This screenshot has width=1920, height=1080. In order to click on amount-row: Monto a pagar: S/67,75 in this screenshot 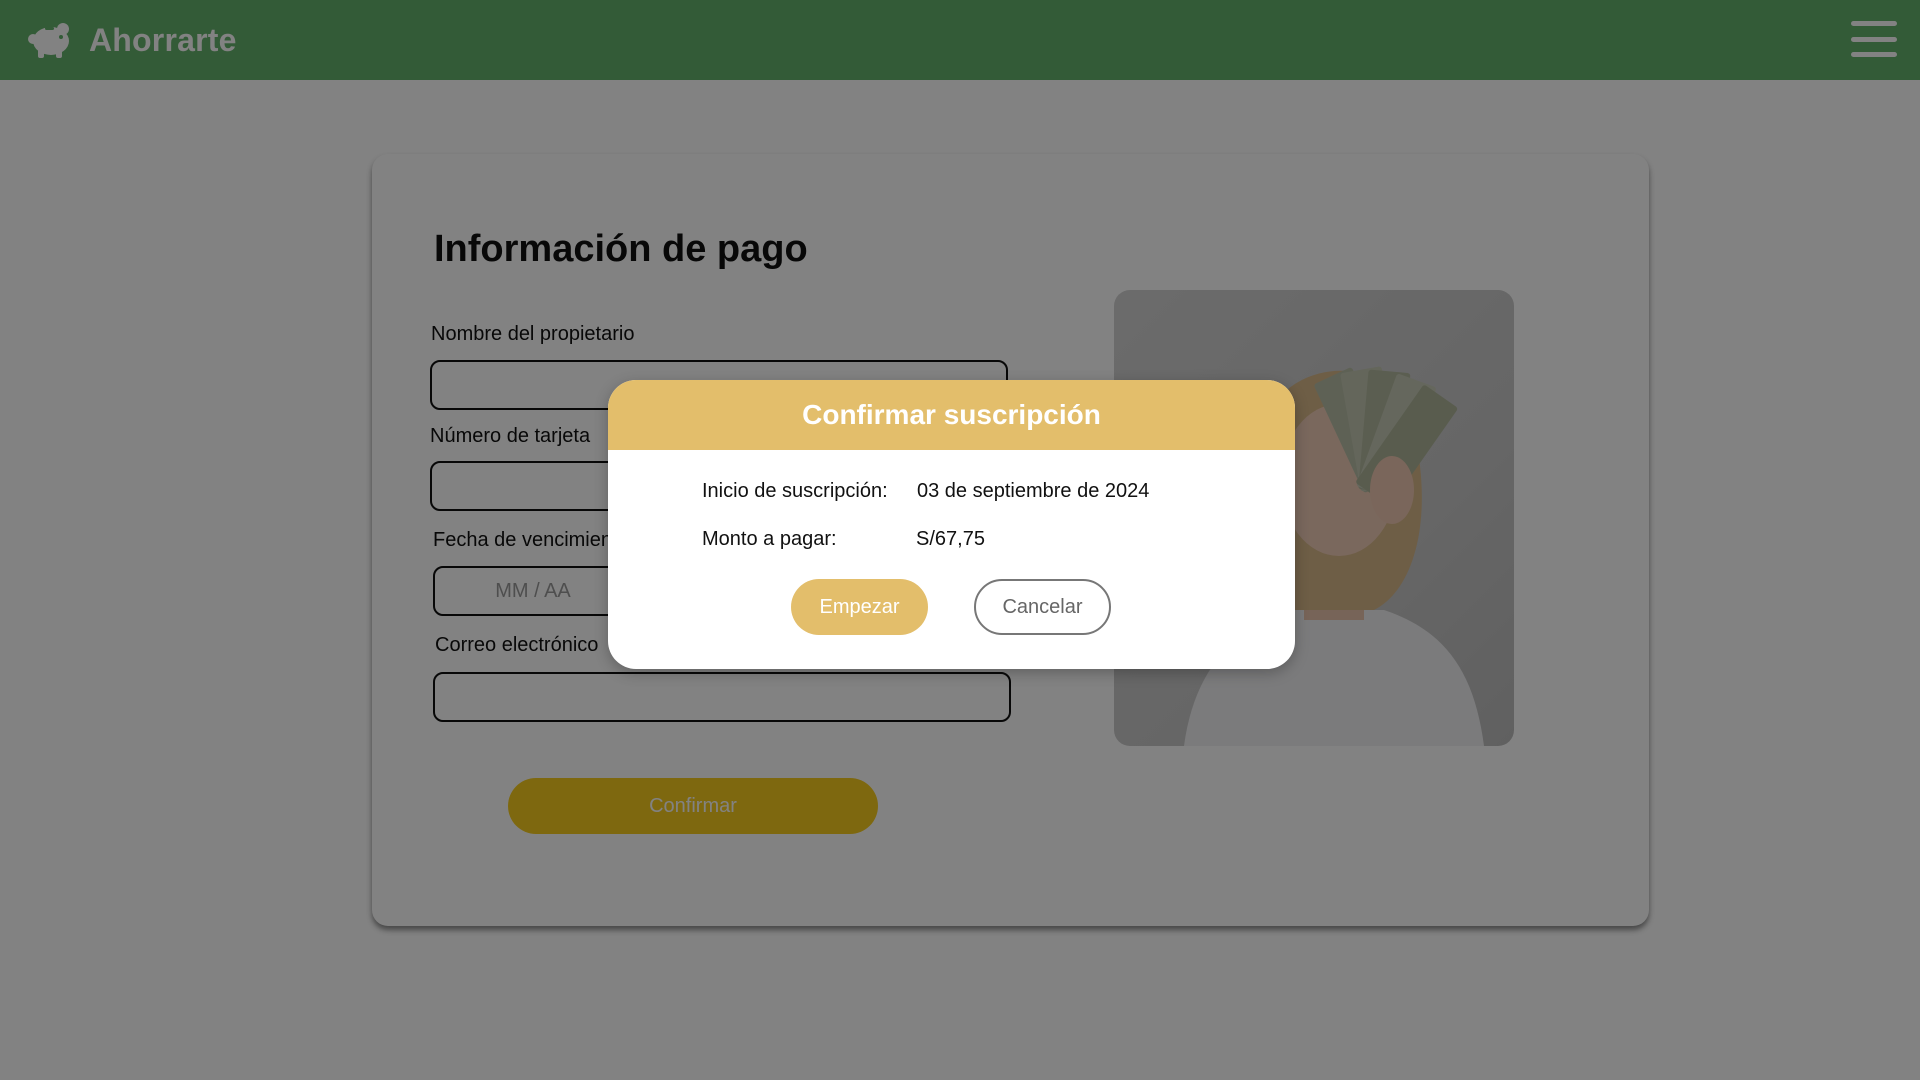, I will do `click(843, 539)`.